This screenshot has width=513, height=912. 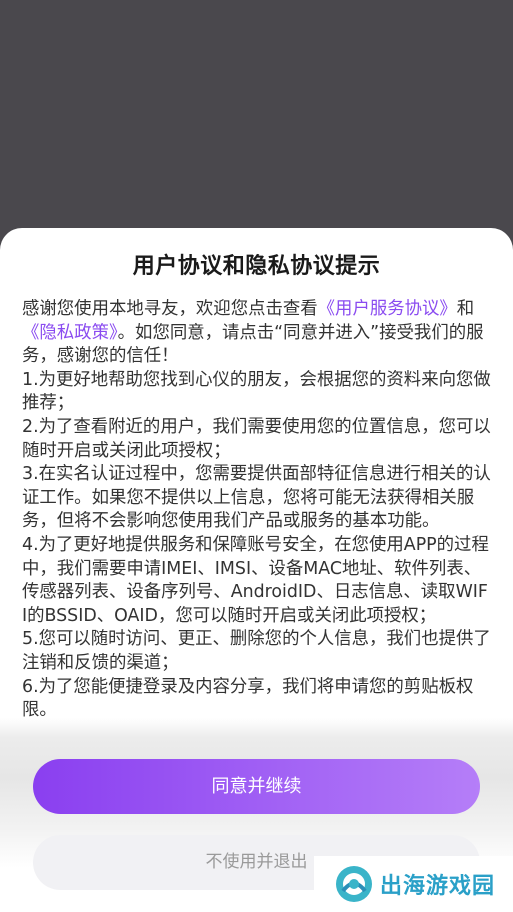 I want to click on intro-and-text: 和, so click(x=465, y=309).